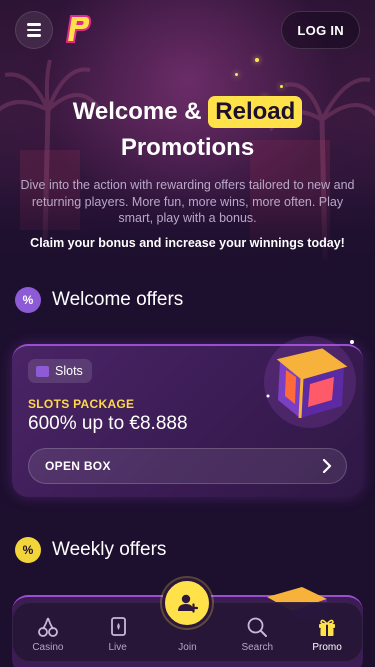 Image resolution: width=375 pixels, height=667 pixels. What do you see at coordinates (69, 371) in the screenshot?
I see `chip-label: Slots` at bounding box center [69, 371].